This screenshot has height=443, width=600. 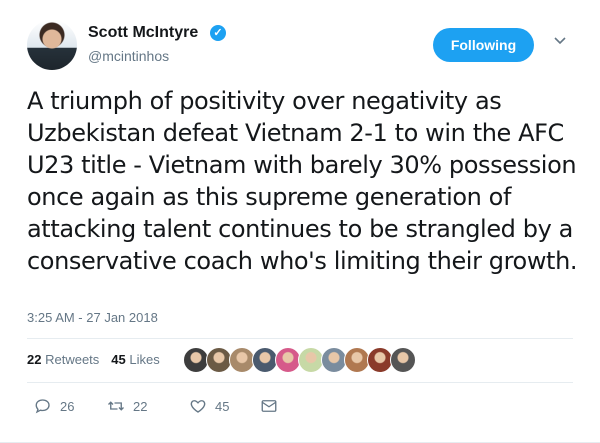 I want to click on author-avatar, so click(x=52, y=45).